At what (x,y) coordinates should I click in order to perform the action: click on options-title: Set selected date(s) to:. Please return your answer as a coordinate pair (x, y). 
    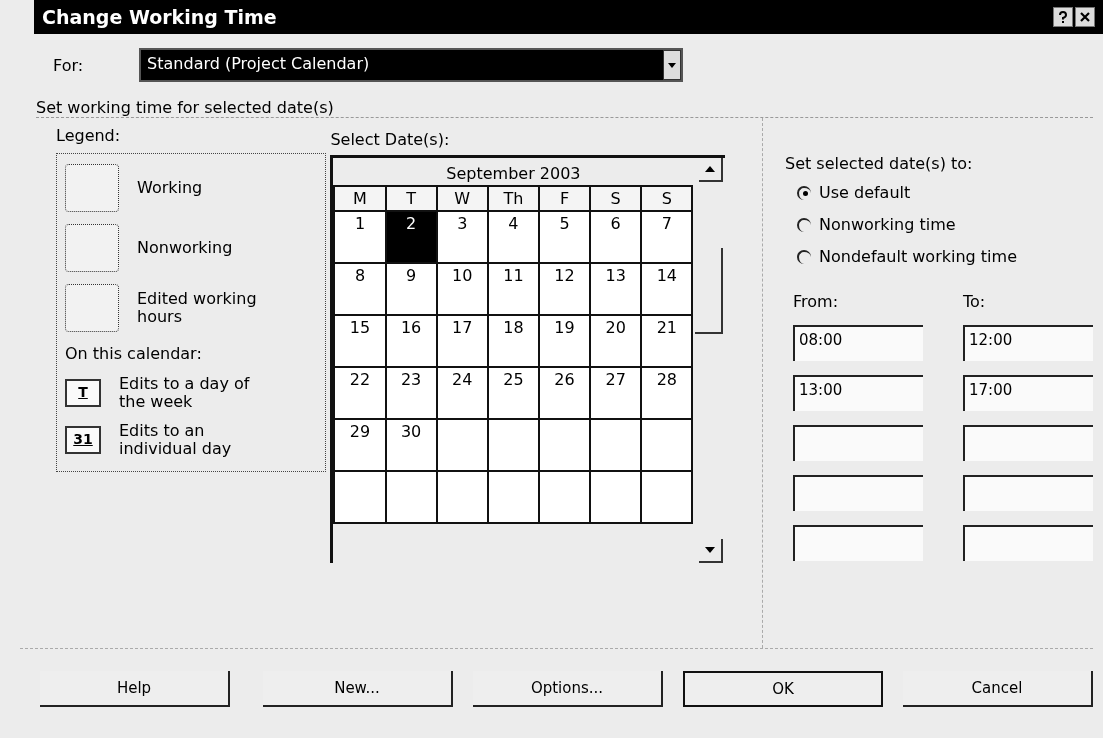
    Looking at the image, I should click on (879, 163).